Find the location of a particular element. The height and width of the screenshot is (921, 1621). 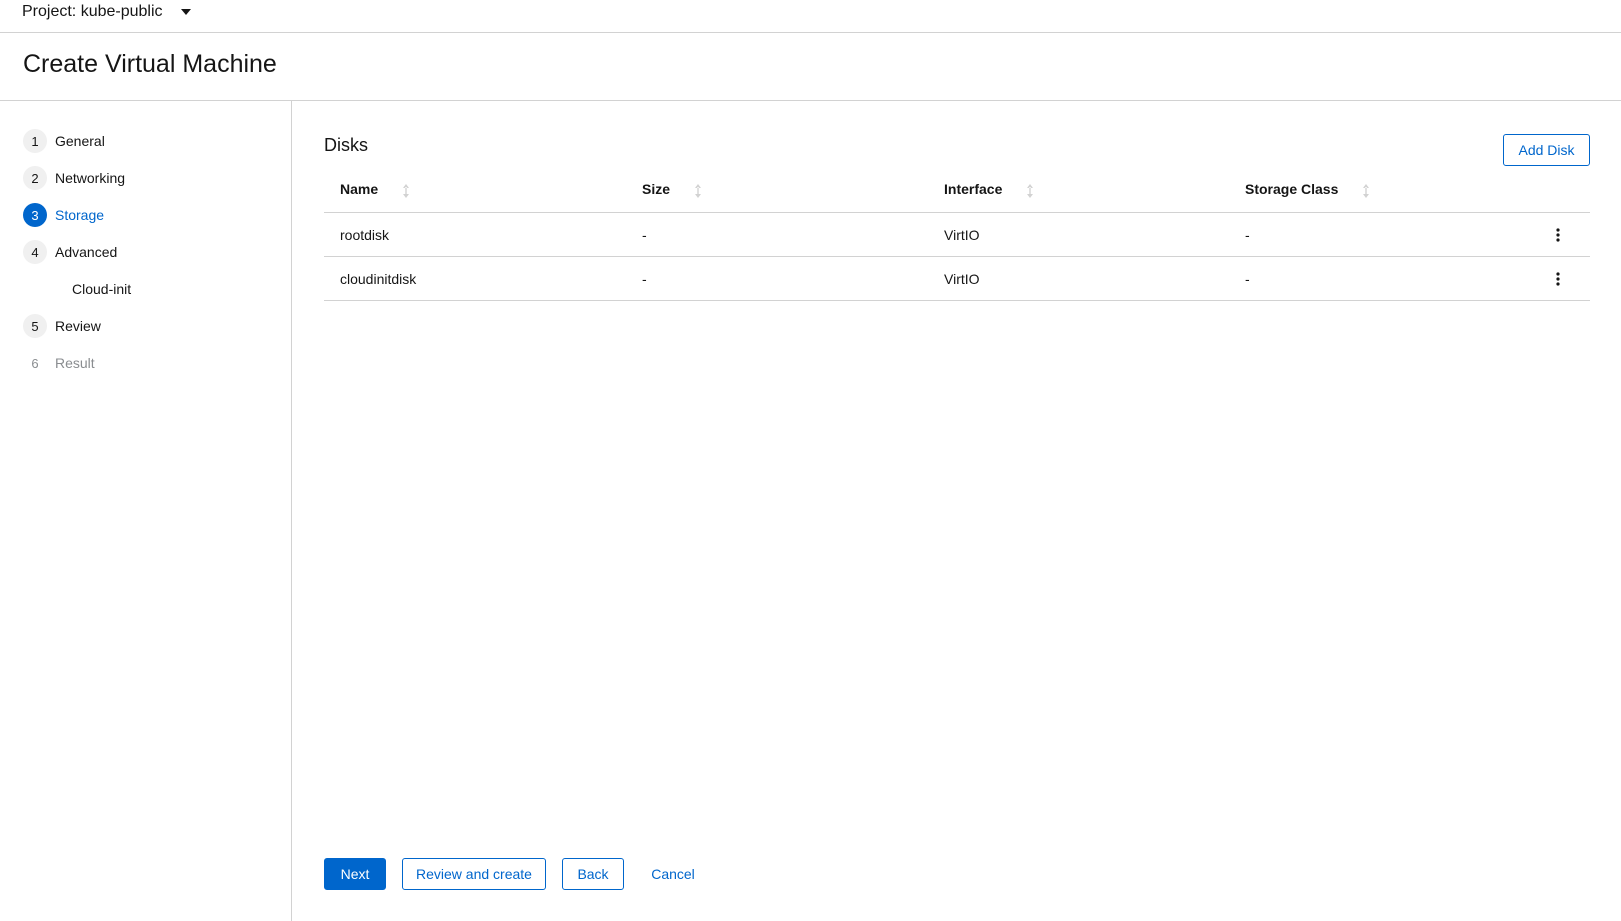

step-number: 6 is located at coordinates (35, 363).